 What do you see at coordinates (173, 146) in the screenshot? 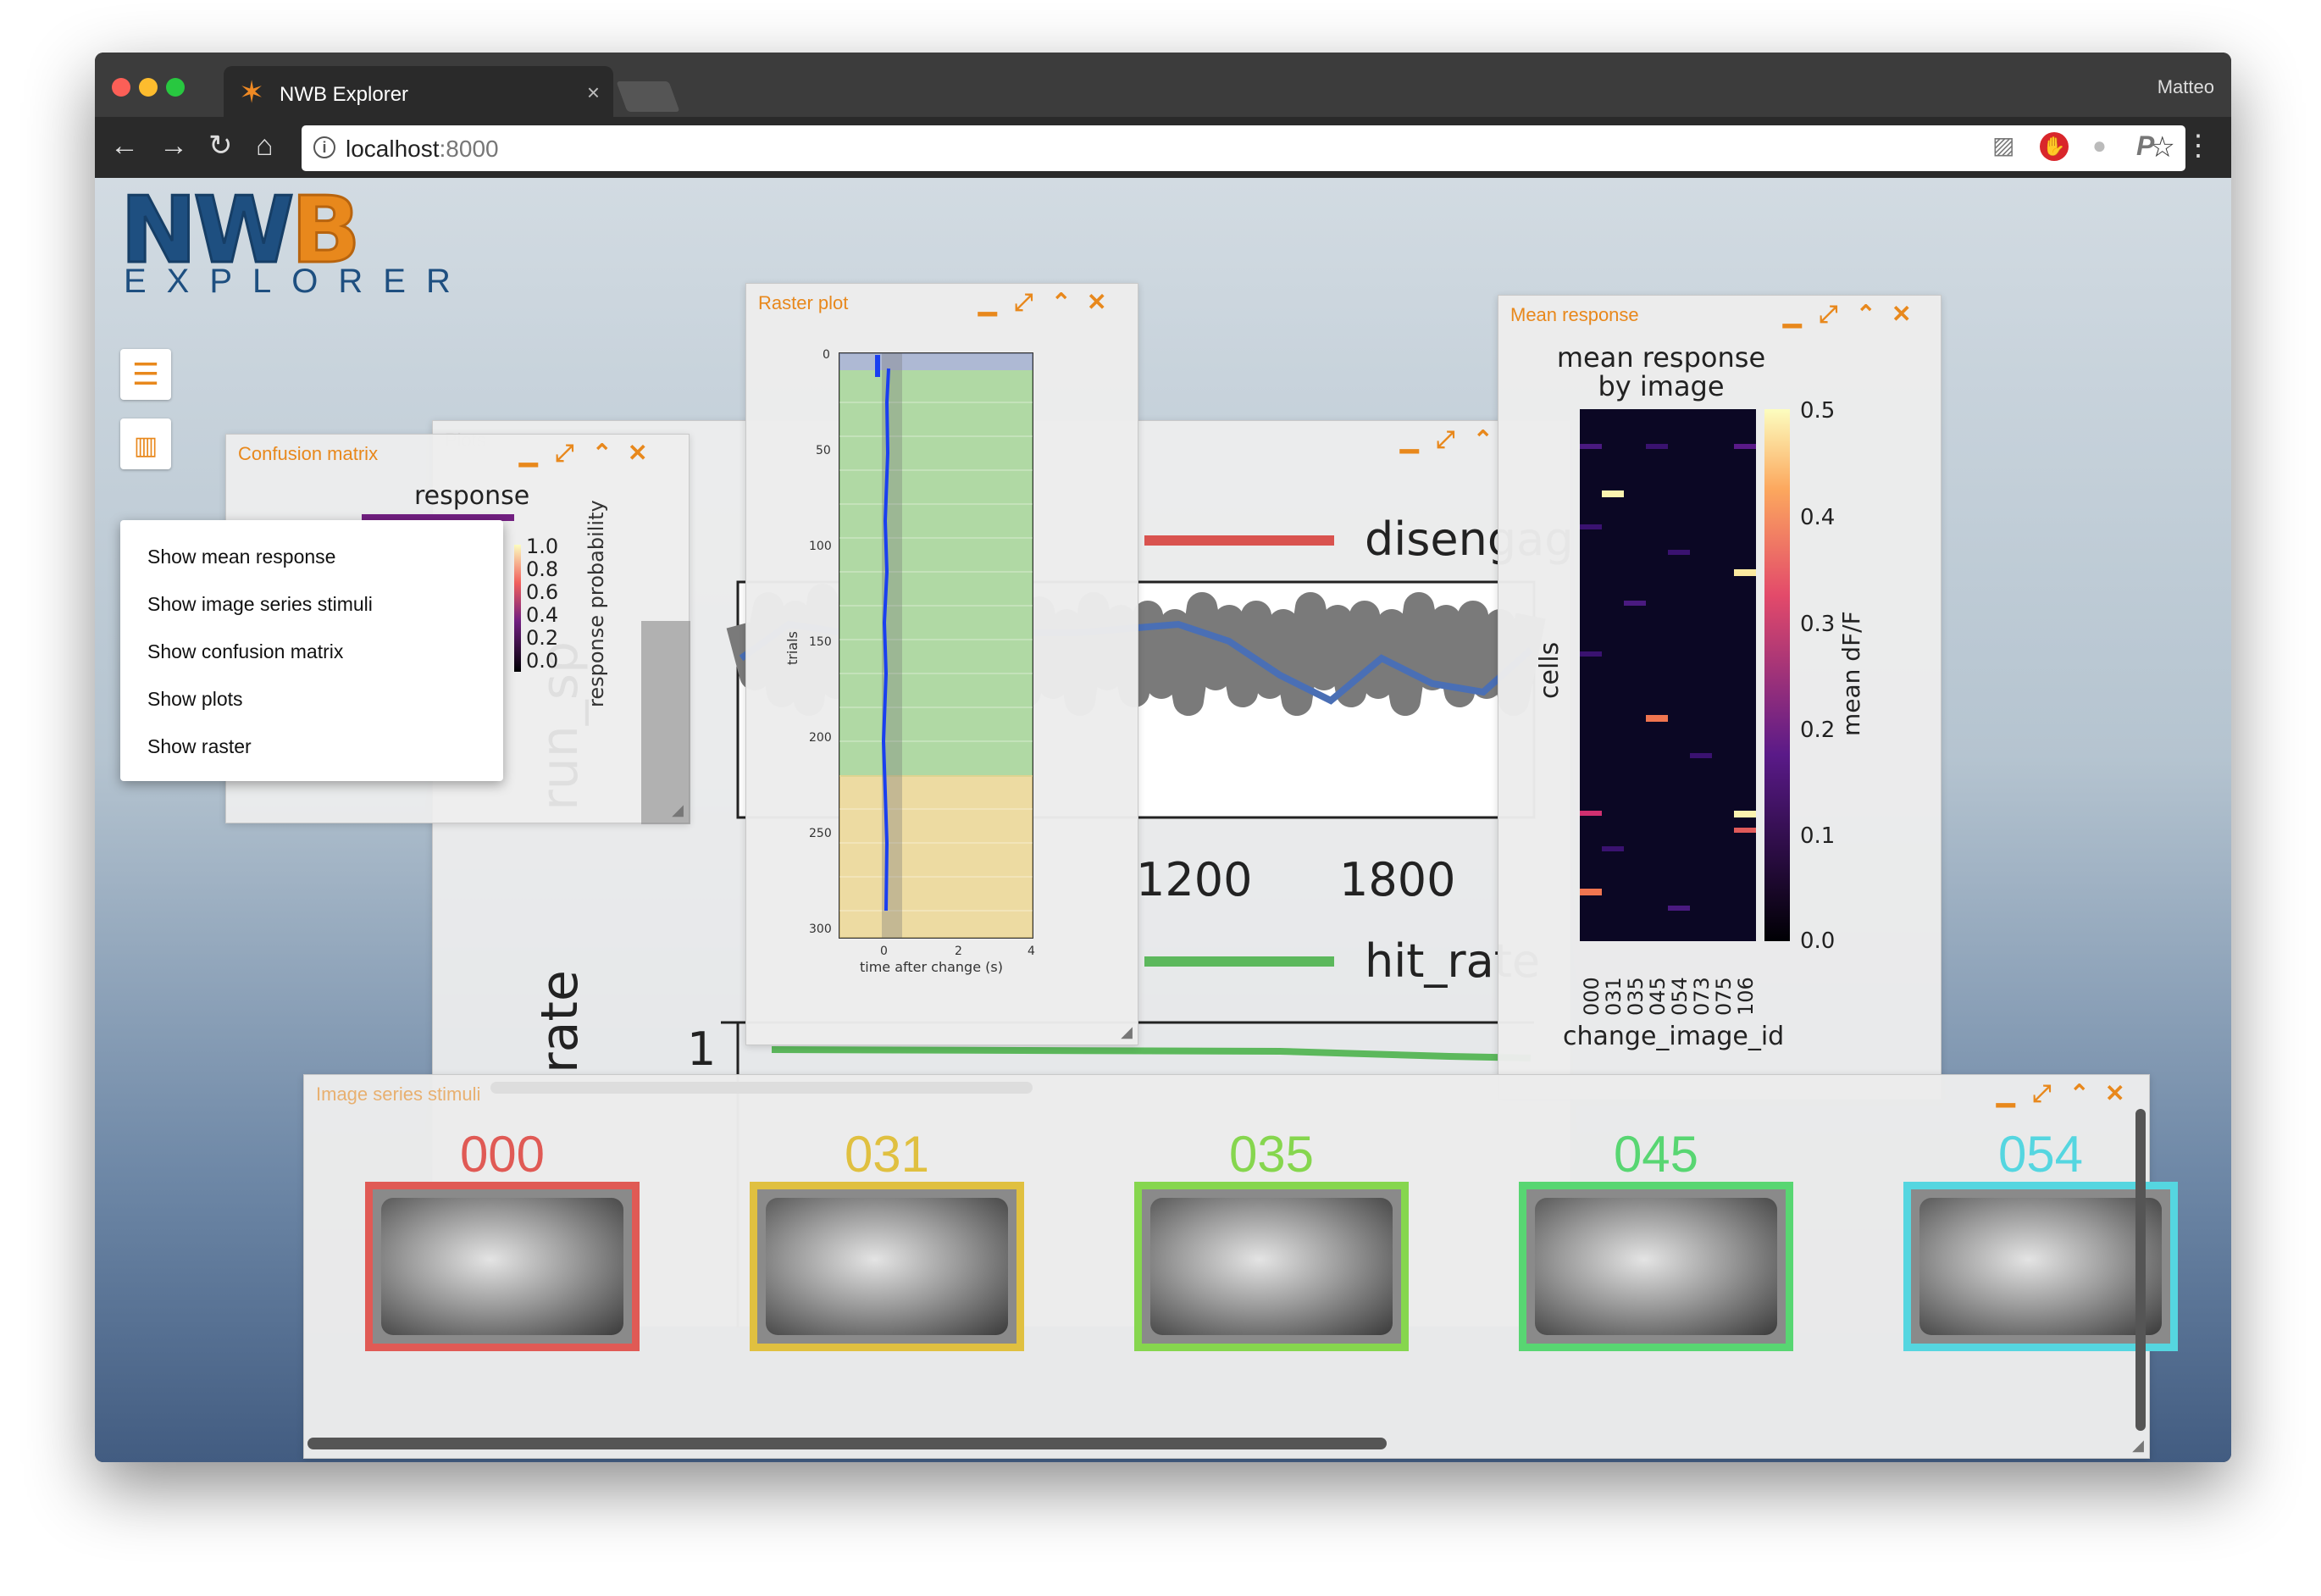
I see `forward-icon: →` at bounding box center [173, 146].